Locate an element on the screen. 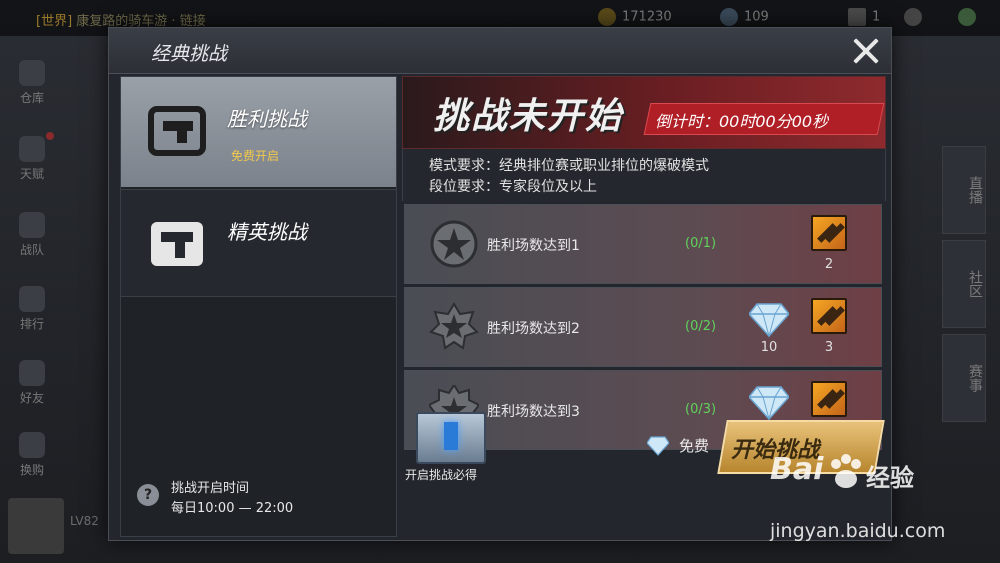  menu-label: 好友 is located at coordinates (31, 398).